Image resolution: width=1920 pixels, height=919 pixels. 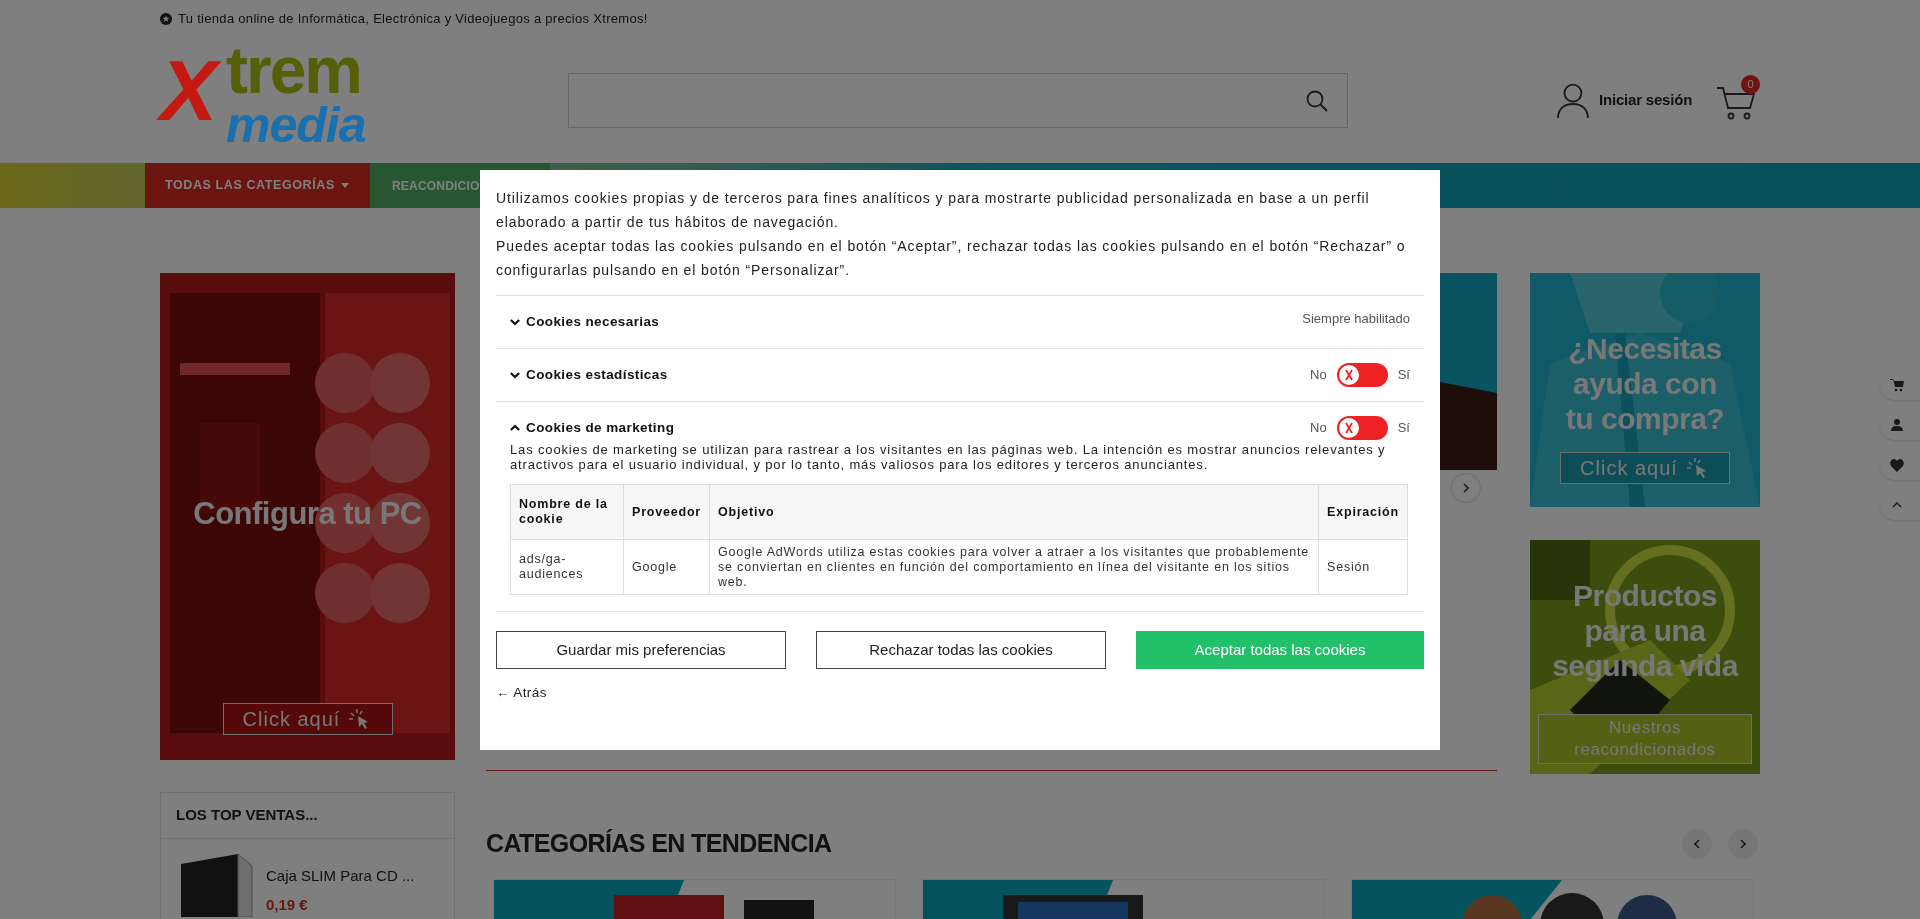 I want to click on table-cell: ads/ga-audiences, so click(x=567, y=567).